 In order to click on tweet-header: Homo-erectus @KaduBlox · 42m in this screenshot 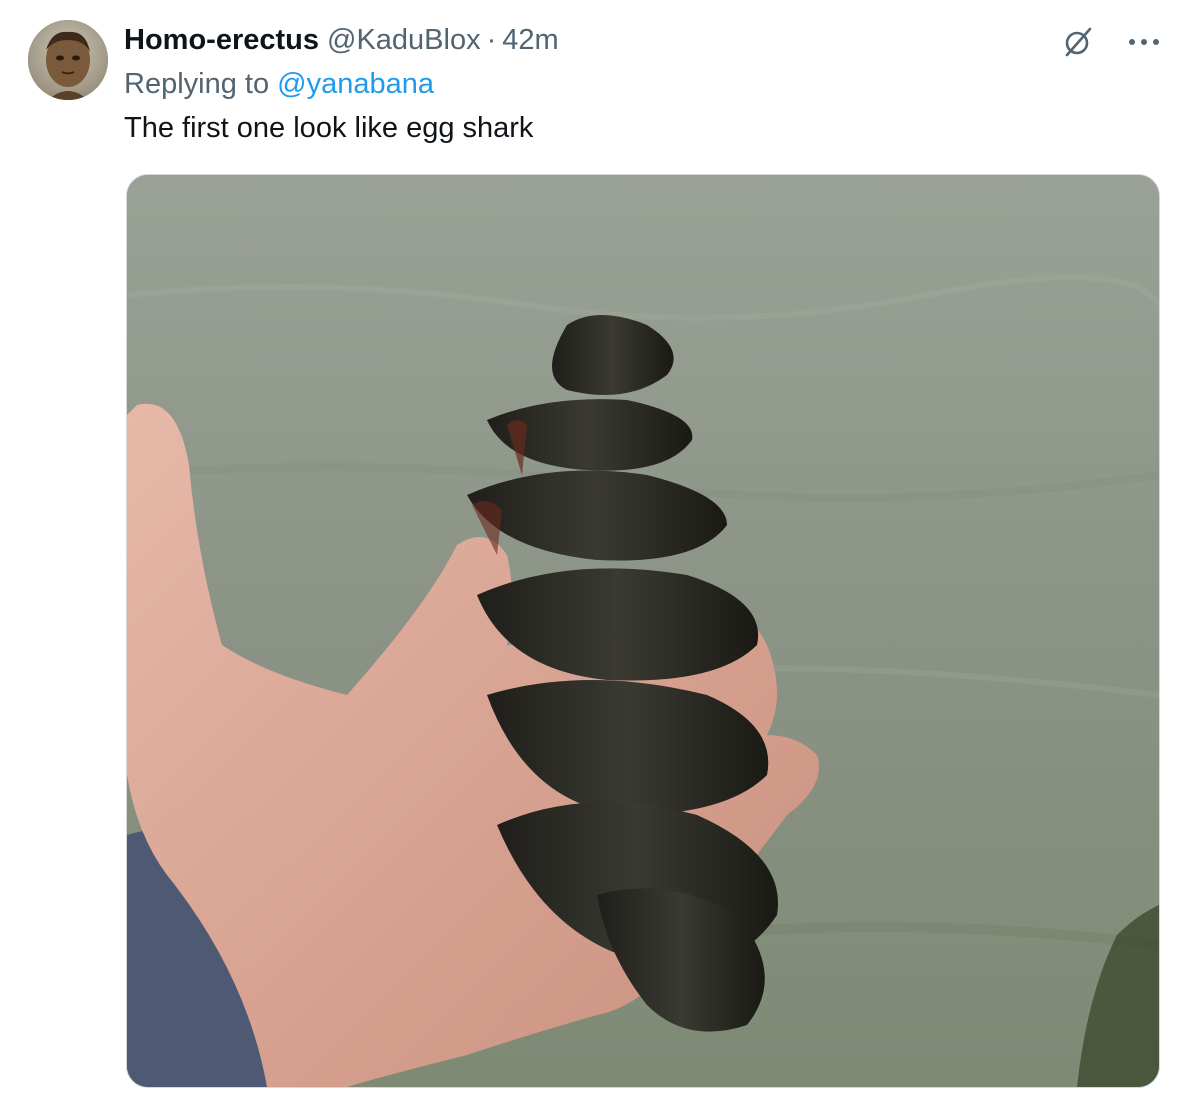, I will do `click(341, 42)`.